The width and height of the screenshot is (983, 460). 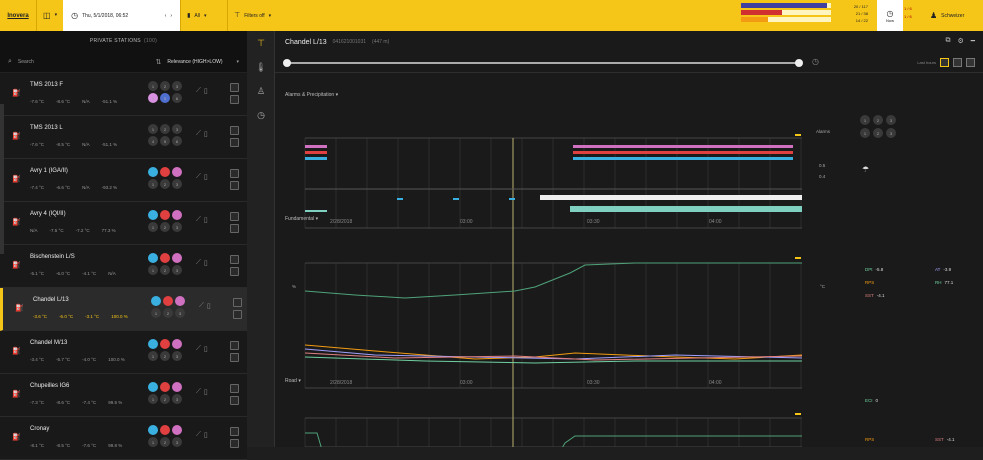 What do you see at coordinates (177, 141) in the screenshot?
I see `alarm-dot: 6` at bounding box center [177, 141].